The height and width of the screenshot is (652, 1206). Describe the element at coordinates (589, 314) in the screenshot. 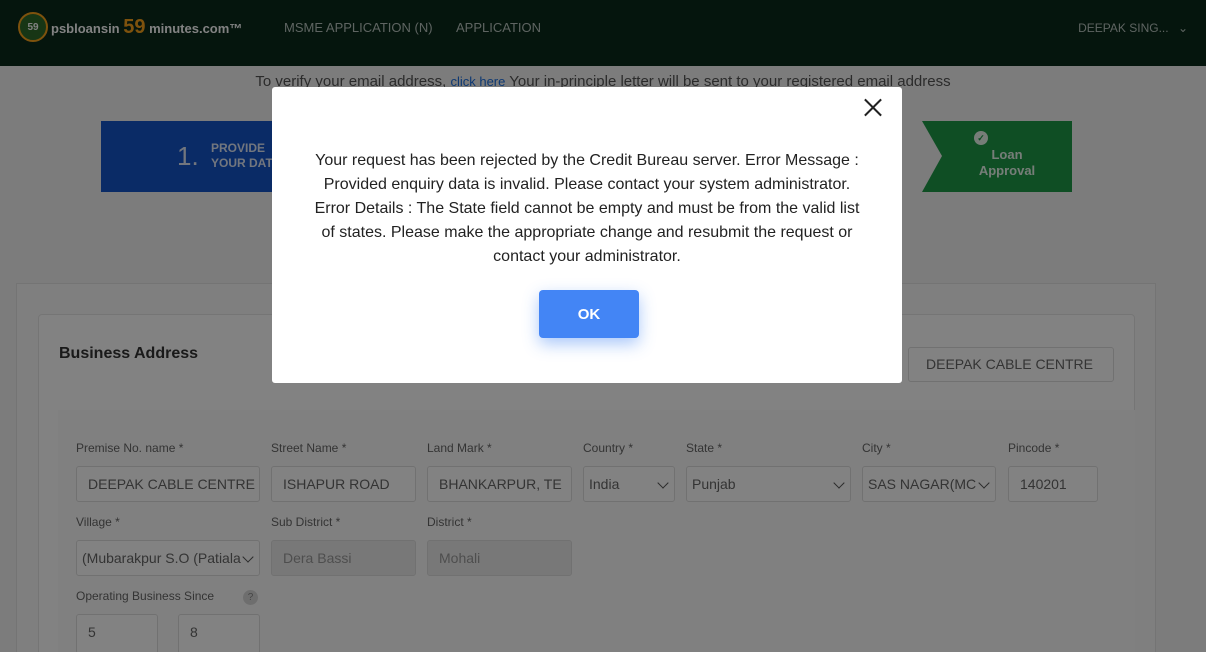

I see `ok-button: OK` at that location.